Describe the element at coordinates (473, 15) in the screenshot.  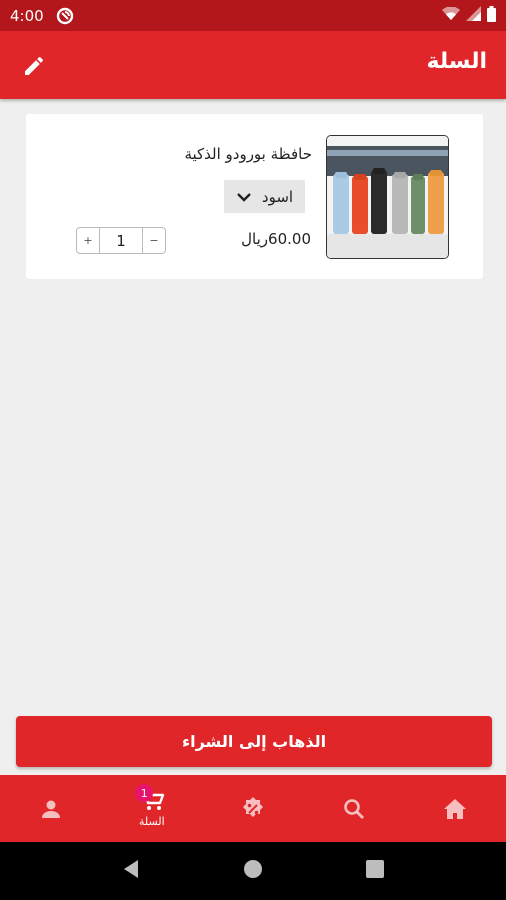
I see `signal-icon` at that location.